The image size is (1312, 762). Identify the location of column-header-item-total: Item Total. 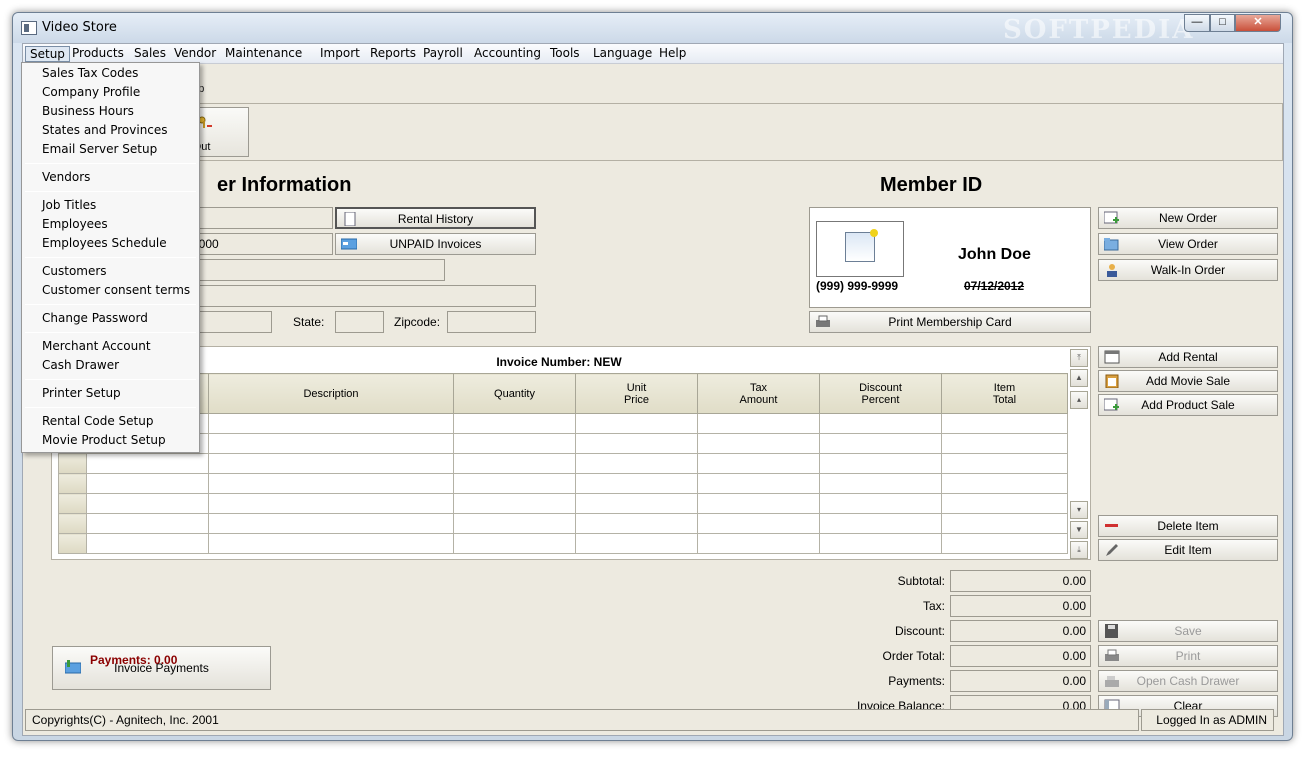
(1004, 393).